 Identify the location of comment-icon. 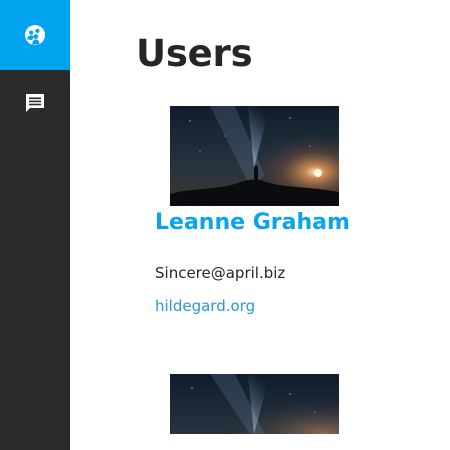
(35, 103).